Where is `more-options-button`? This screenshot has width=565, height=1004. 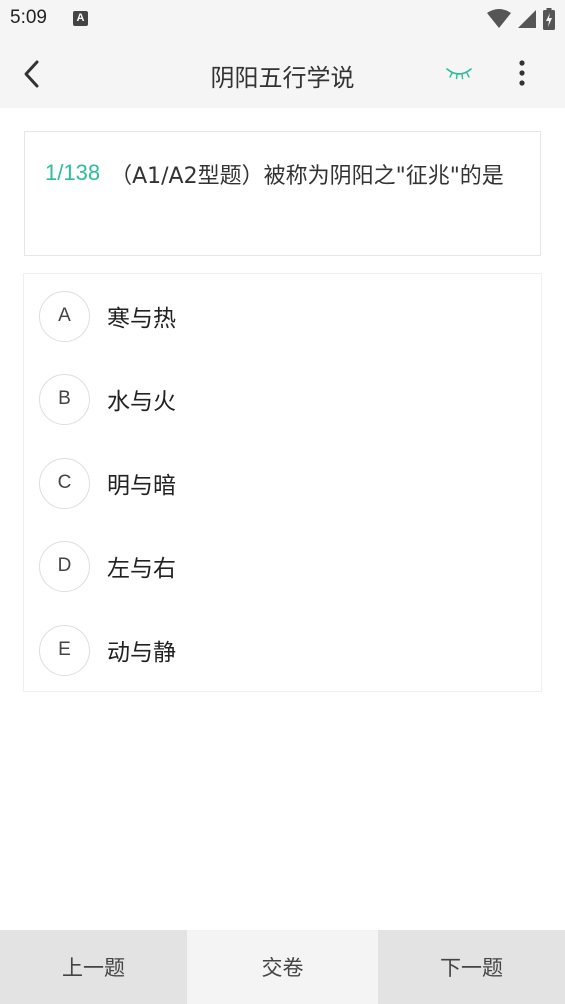 more-options-button is located at coordinates (522, 73).